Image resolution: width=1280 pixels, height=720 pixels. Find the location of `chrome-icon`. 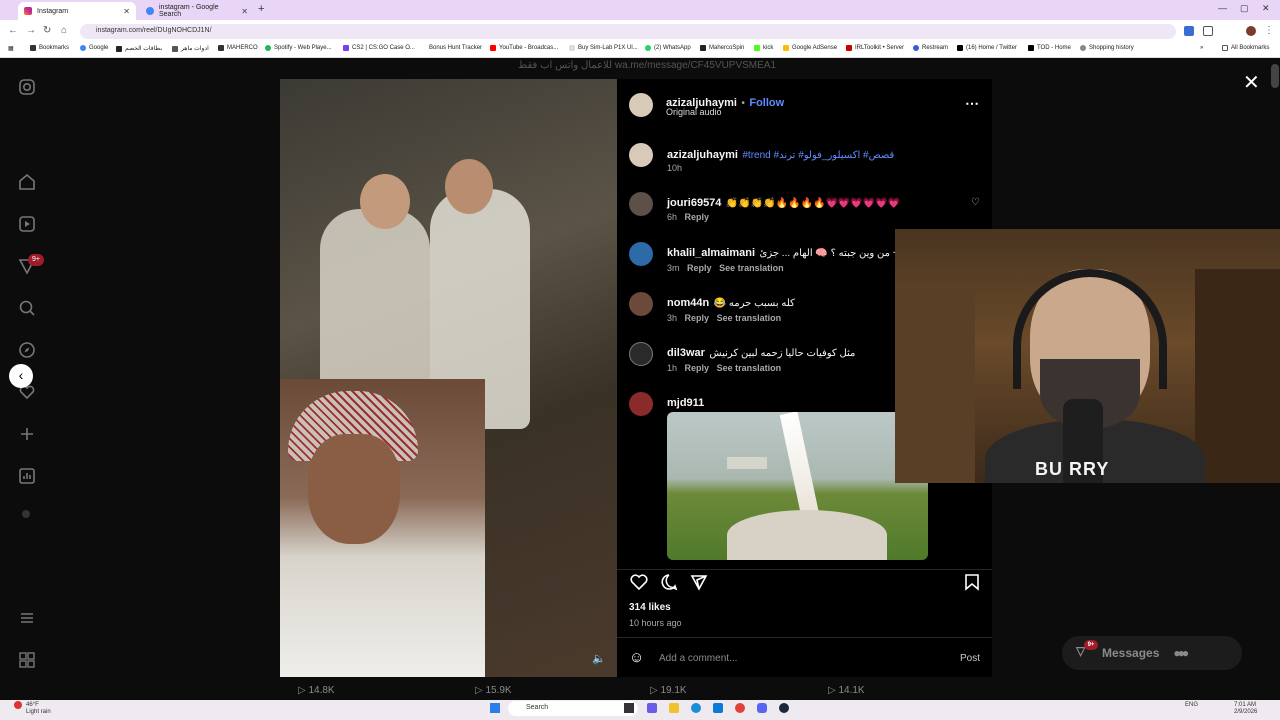

chrome-icon is located at coordinates (740, 708).